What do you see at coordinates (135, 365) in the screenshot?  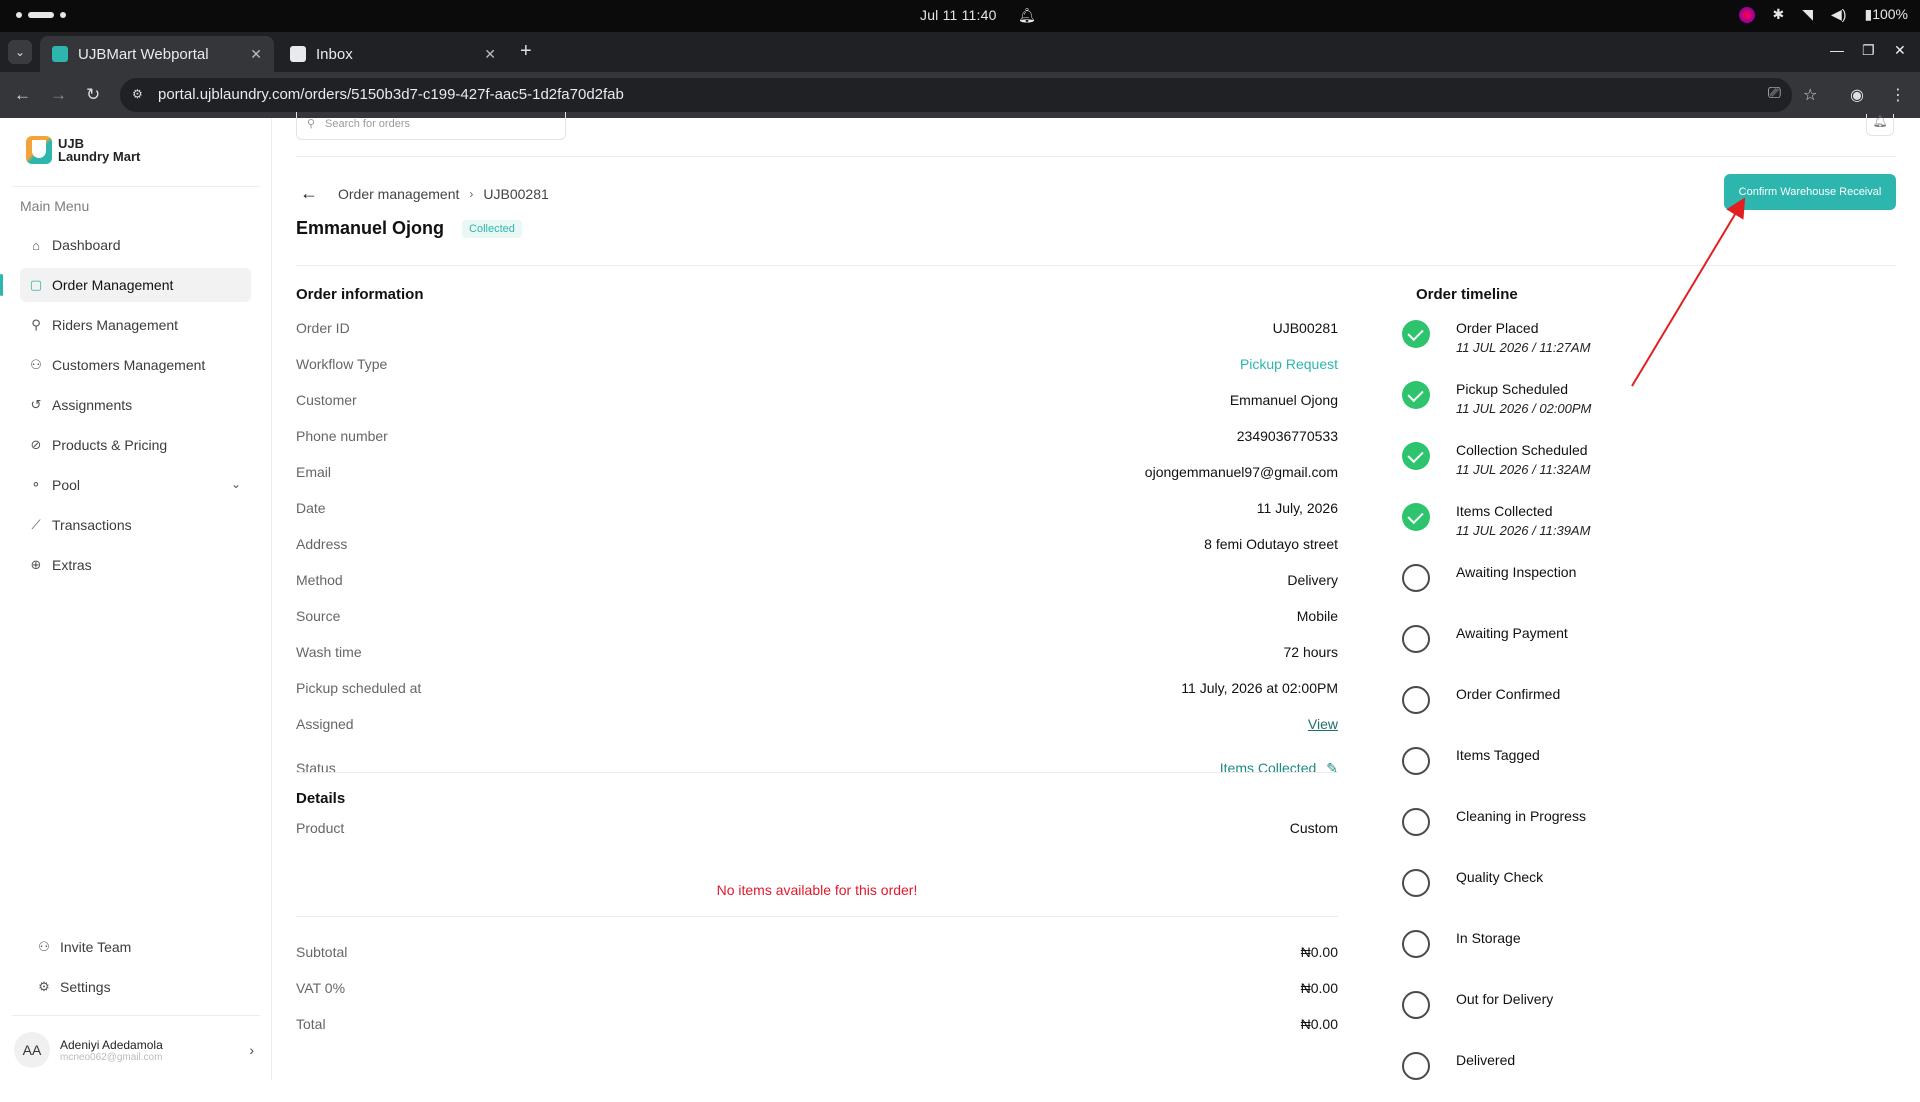 I see `sidebar-item-customers-management: ⚇ Customers Management` at bounding box center [135, 365].